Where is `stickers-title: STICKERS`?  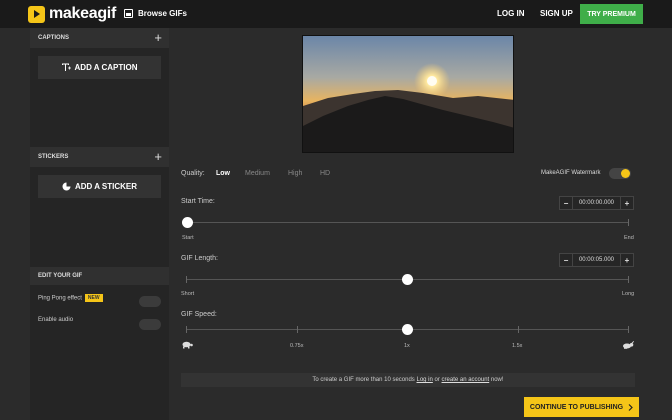 stickers-title: STICKERS is located at coordinates (53, 157).